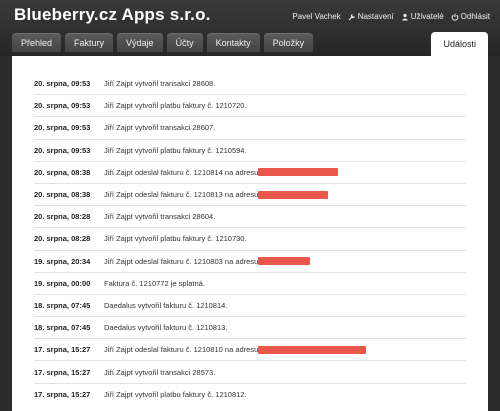 Image resolution: width=500 pixels, height=411 pixels. What do you see at coordinates (140, 42) in the screenshot?
I see `tab-vydaje: Výdaje` at bounding box center [140, 42].